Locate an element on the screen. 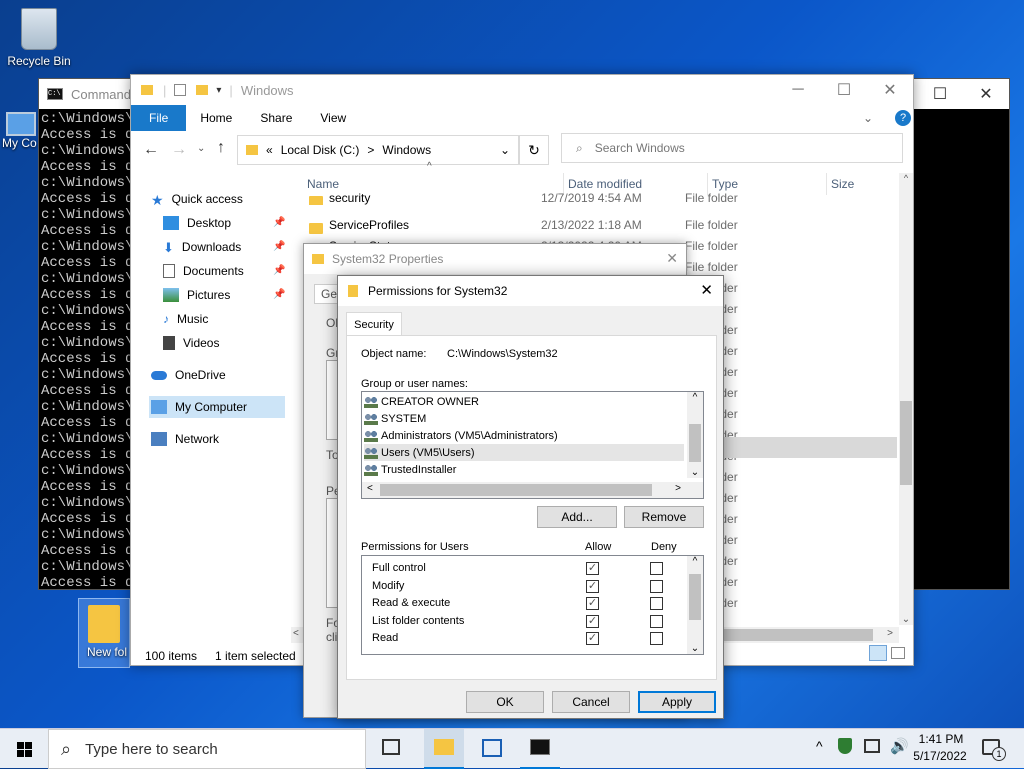 Image resolution: width=1024 pixels, height=769 pixels. explorer-taskbar-icon is located at coordinates (444, 749).